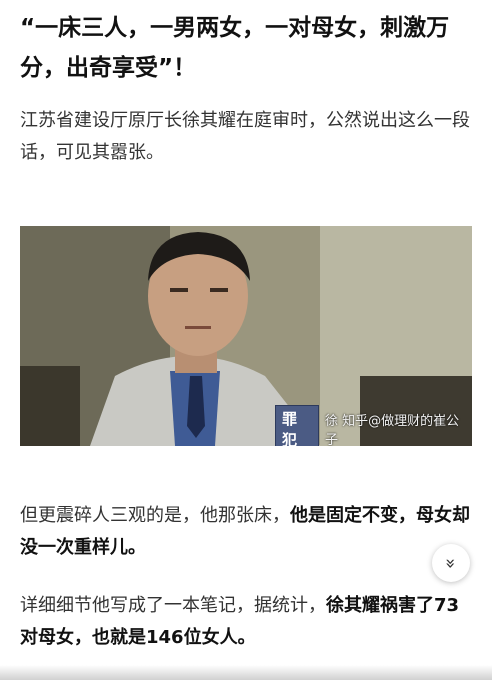 The height and width of the screenshot is (680, 492). What do you see at coordinates (247, 532) in the screenshot?
I see `article-paragraph-2: 但更震碎人三观的是，他那张床，他是固定不变，母女却没一次重样儿。` at bounding box center [247, 532].